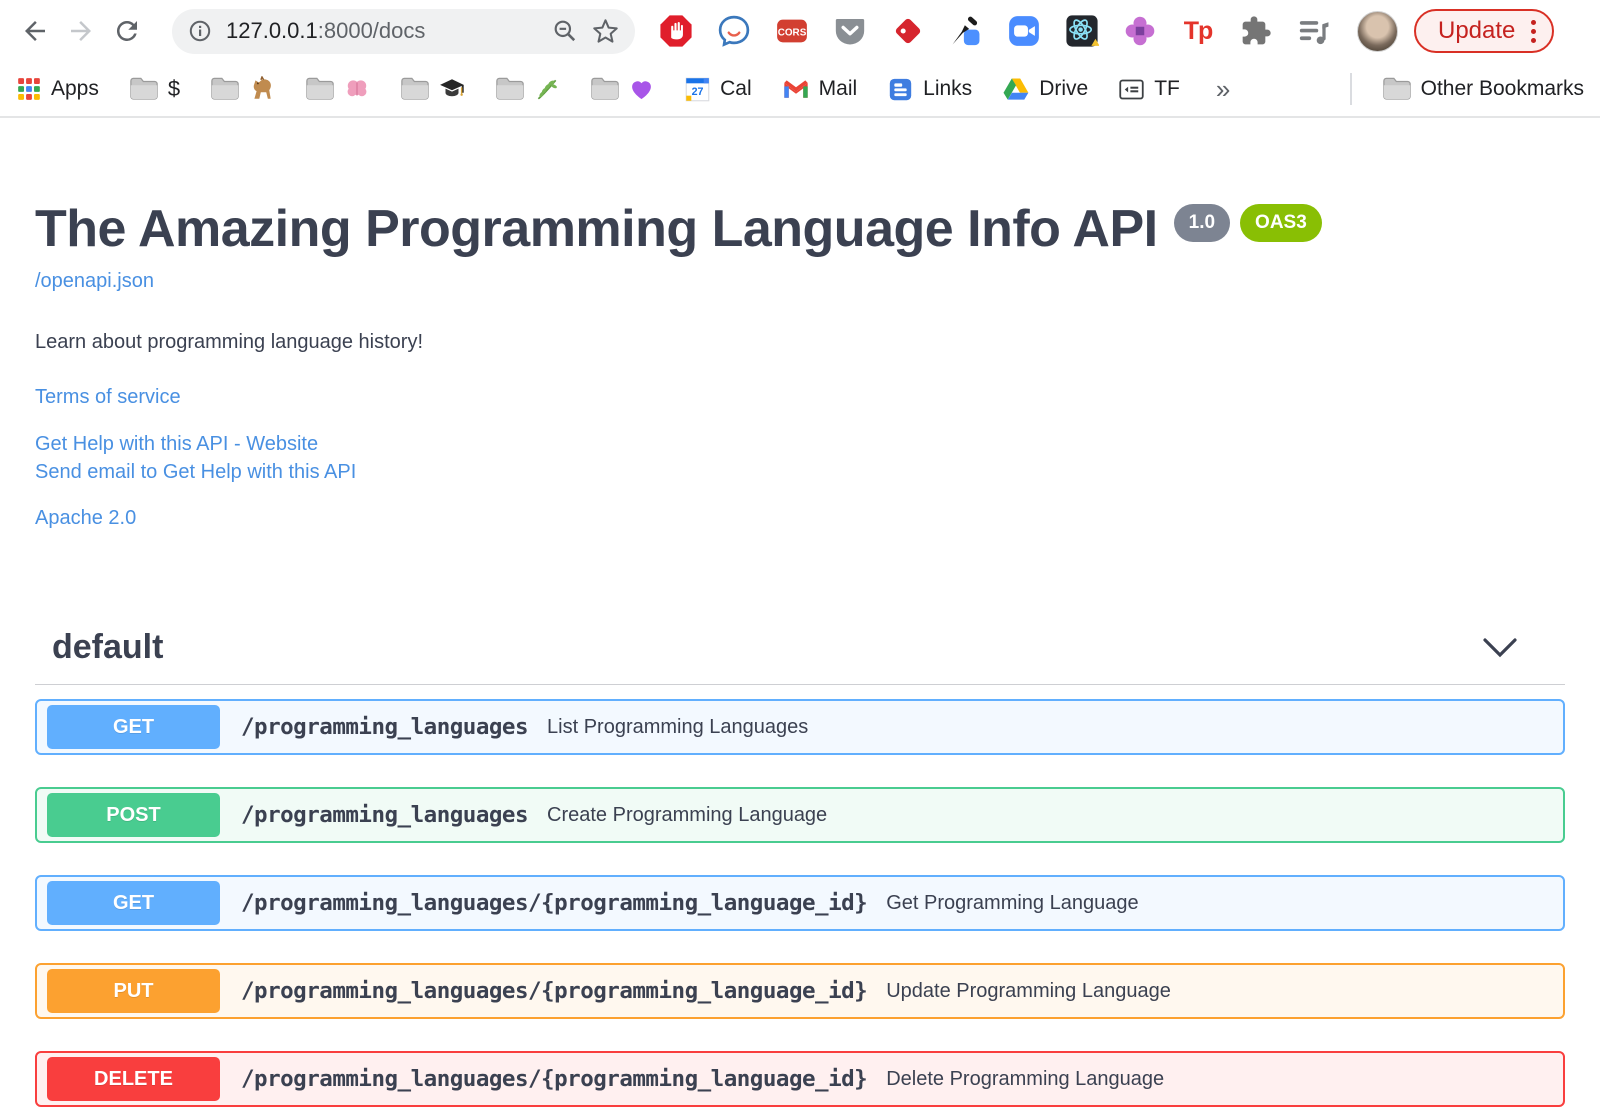 The image size is (1600, 1119). I want to click on bookmark-label: Links, so click(948, 88).